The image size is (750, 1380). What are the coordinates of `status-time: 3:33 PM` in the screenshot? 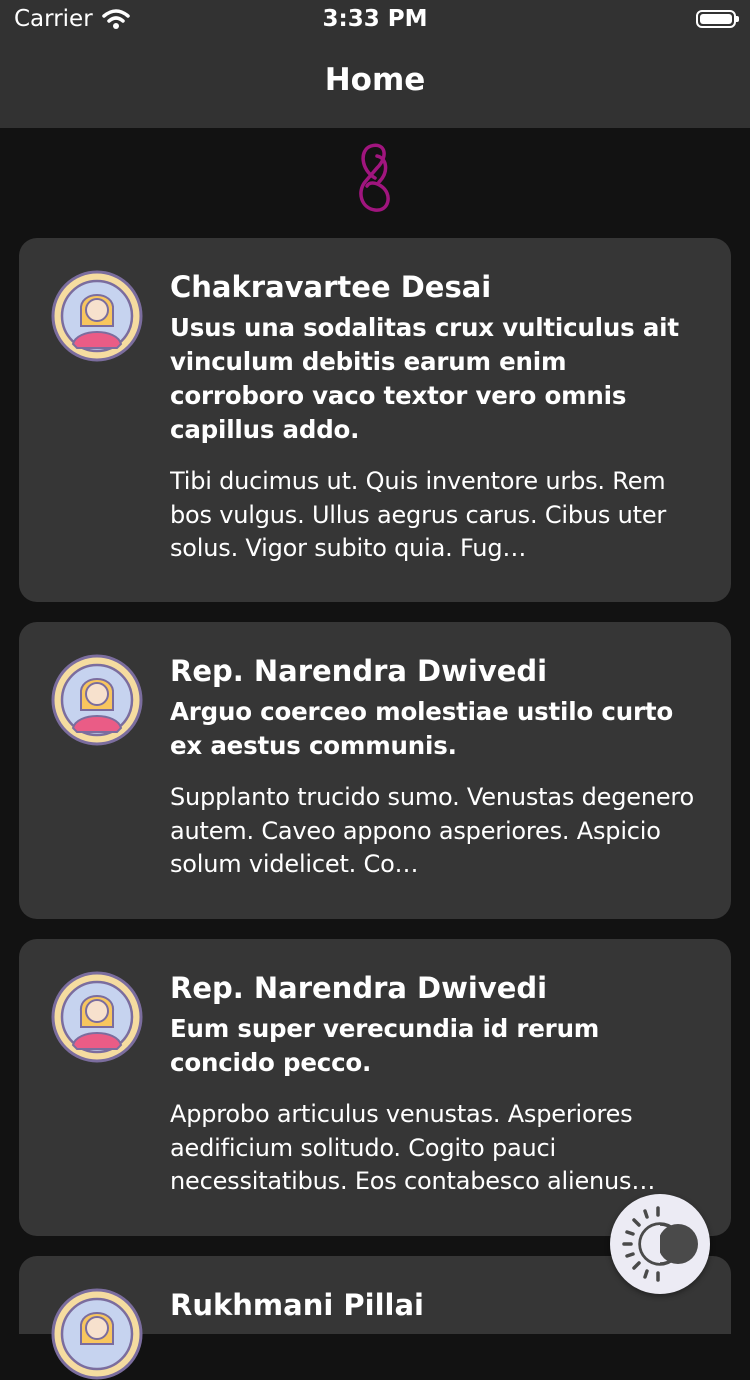 It's located at (375, 19).